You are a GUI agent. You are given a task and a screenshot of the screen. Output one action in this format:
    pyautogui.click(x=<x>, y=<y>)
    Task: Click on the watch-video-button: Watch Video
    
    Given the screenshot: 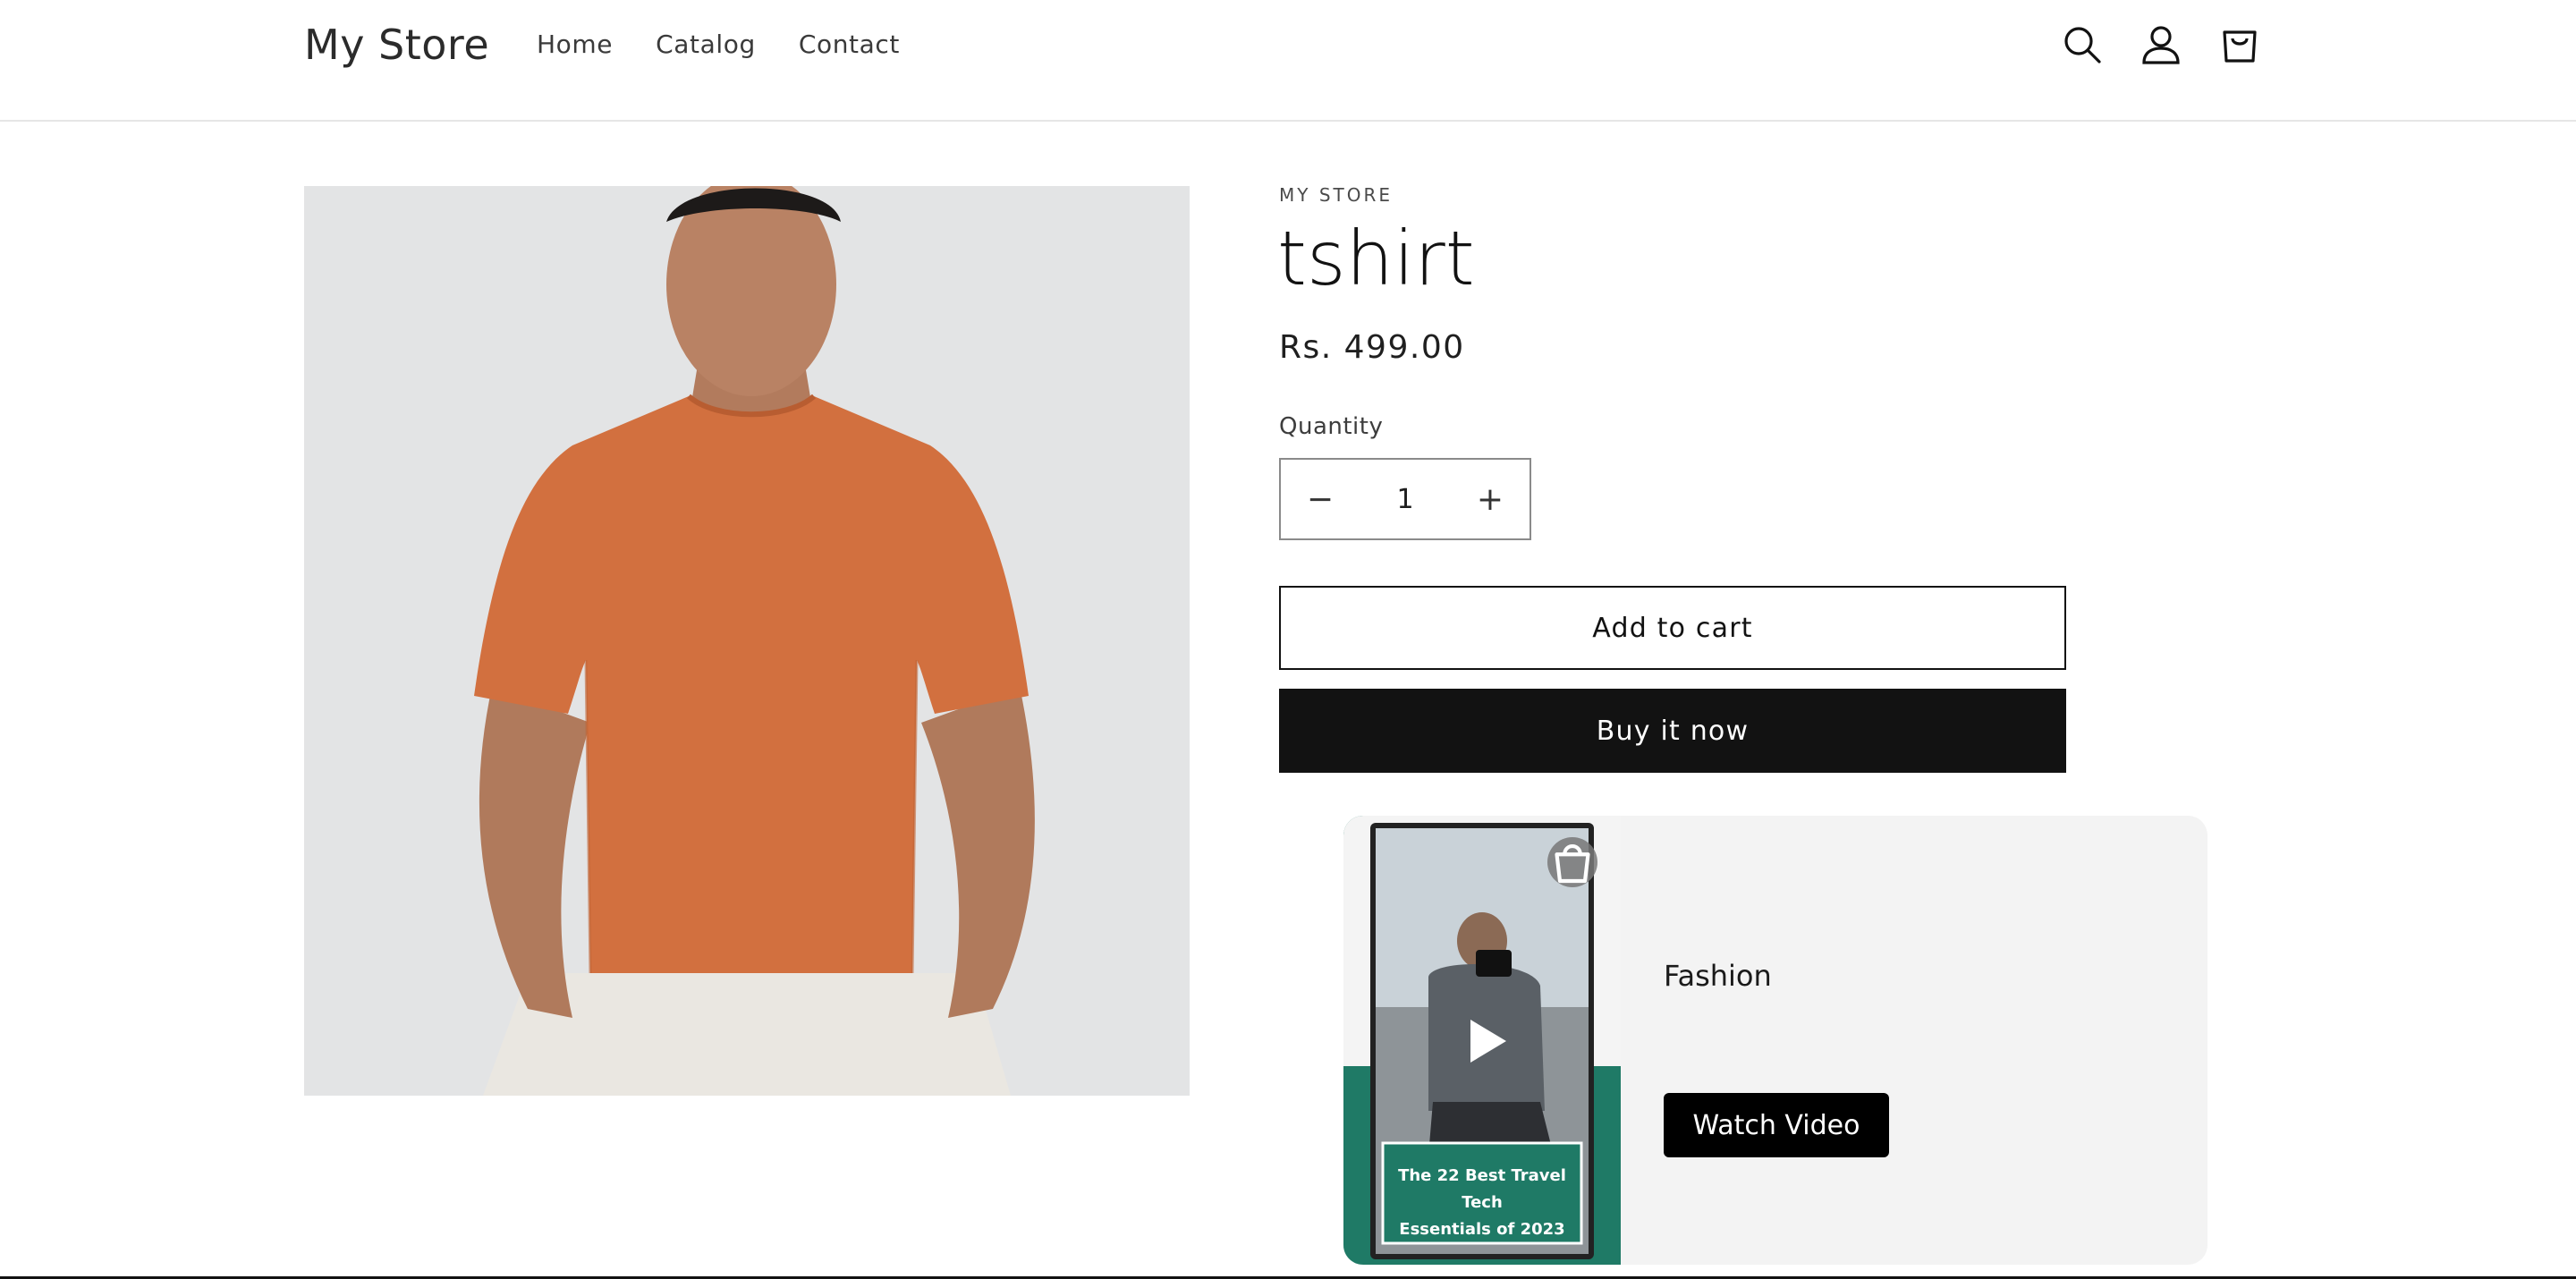 What is the action you would take?
    pyautogui.click(x=1776, y=1125)
    